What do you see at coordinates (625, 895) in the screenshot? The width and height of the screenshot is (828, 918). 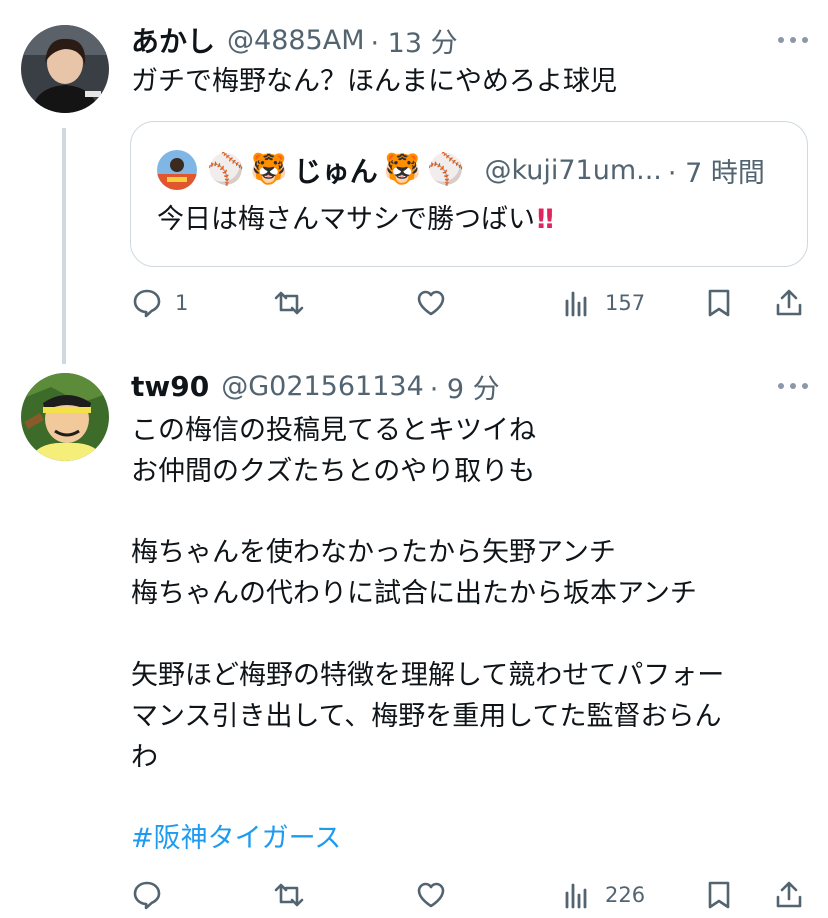 I see `views-count: 226` at bounding box center [625, 895].